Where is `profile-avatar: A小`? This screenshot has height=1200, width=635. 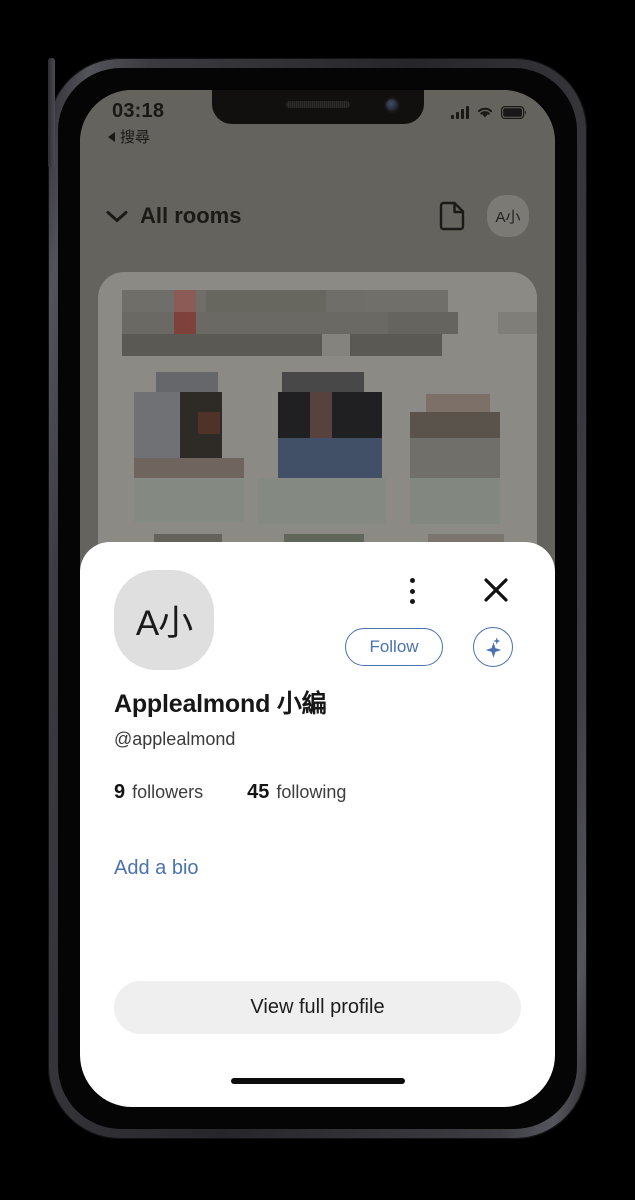
profile-avatar: A小 is located at coordinates (164, 620).